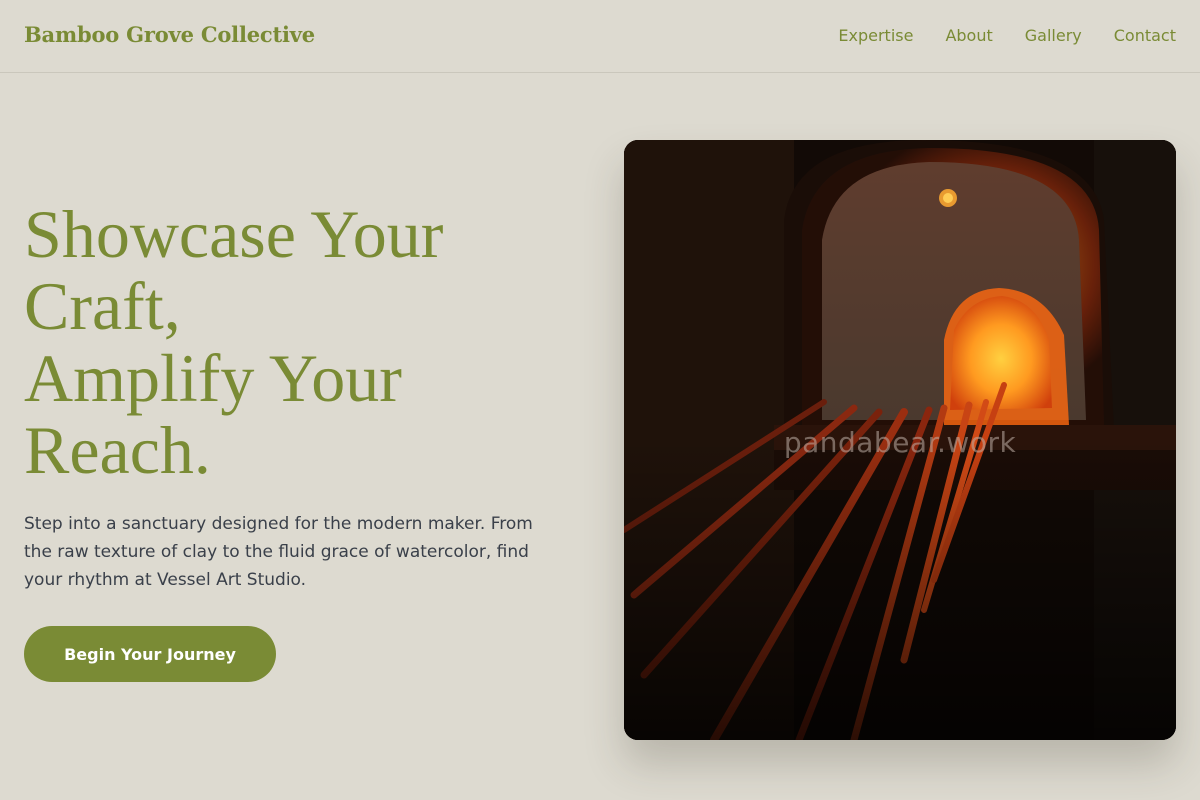 This screenshot has width=1200, height=800. I want to click on main-nav: Expertise About Gallery Contact, so click(1007, 35).